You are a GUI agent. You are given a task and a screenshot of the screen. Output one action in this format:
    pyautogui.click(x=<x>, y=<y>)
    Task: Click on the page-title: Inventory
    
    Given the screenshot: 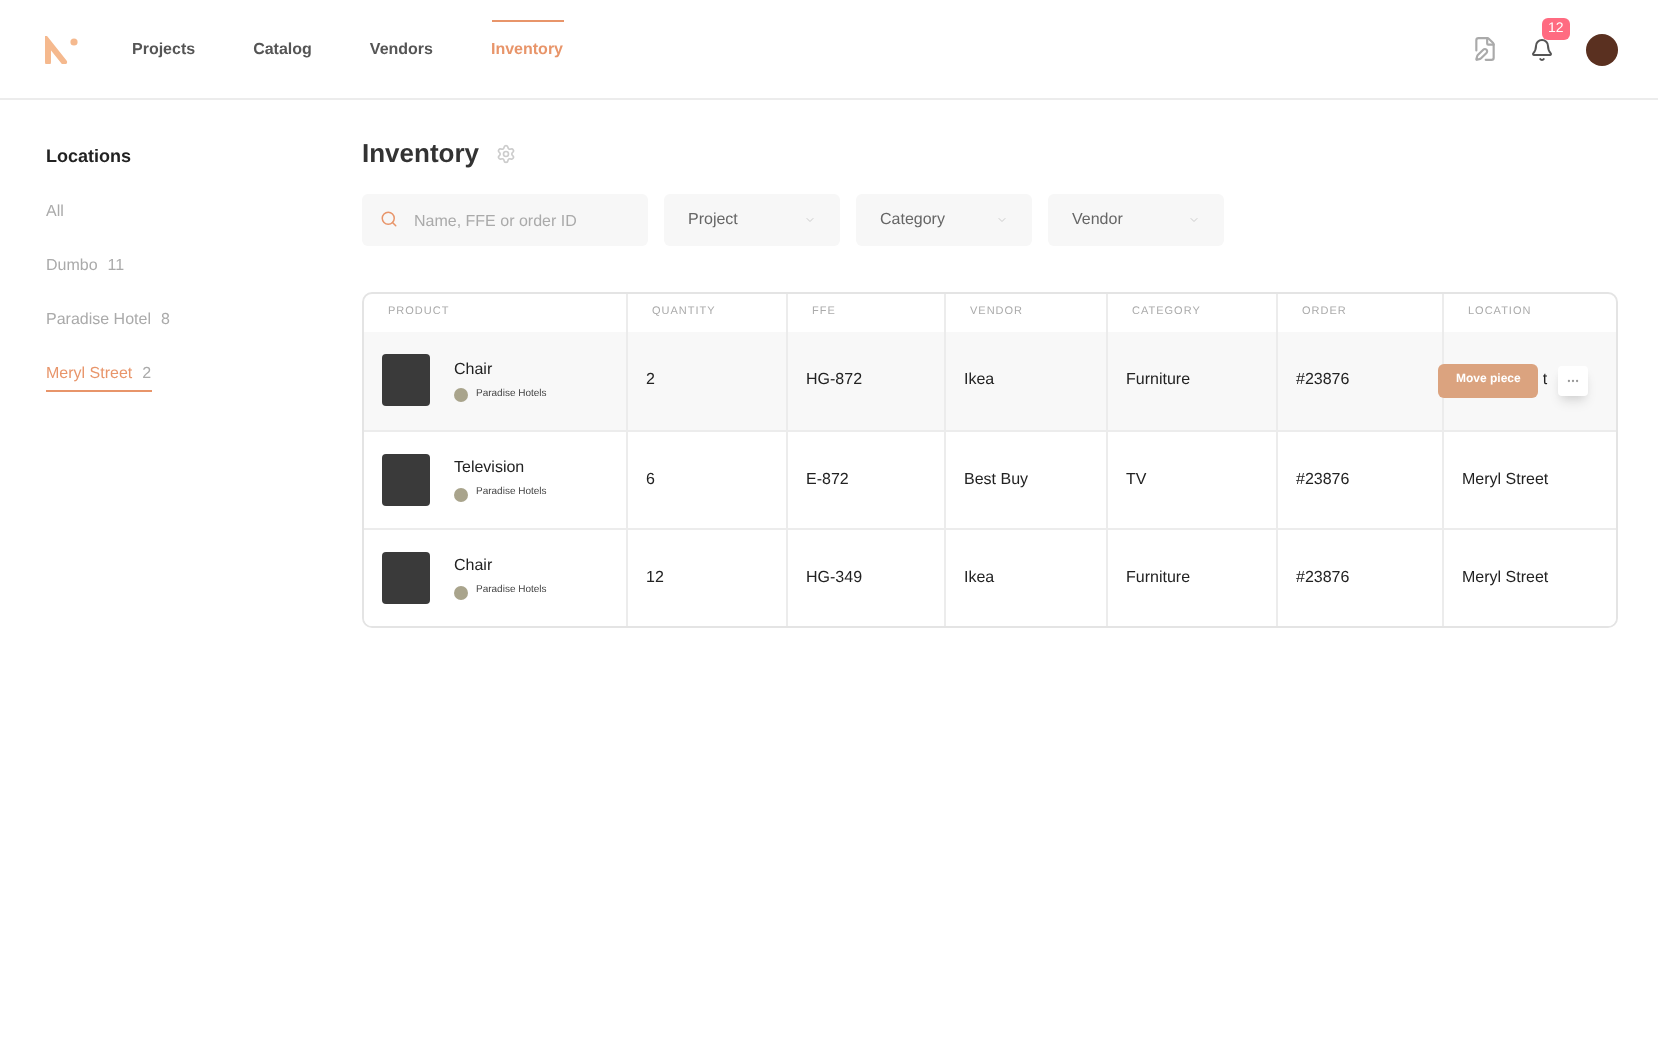 What is the action you would take?
    pyautogui.click(x=421, y=154)
    